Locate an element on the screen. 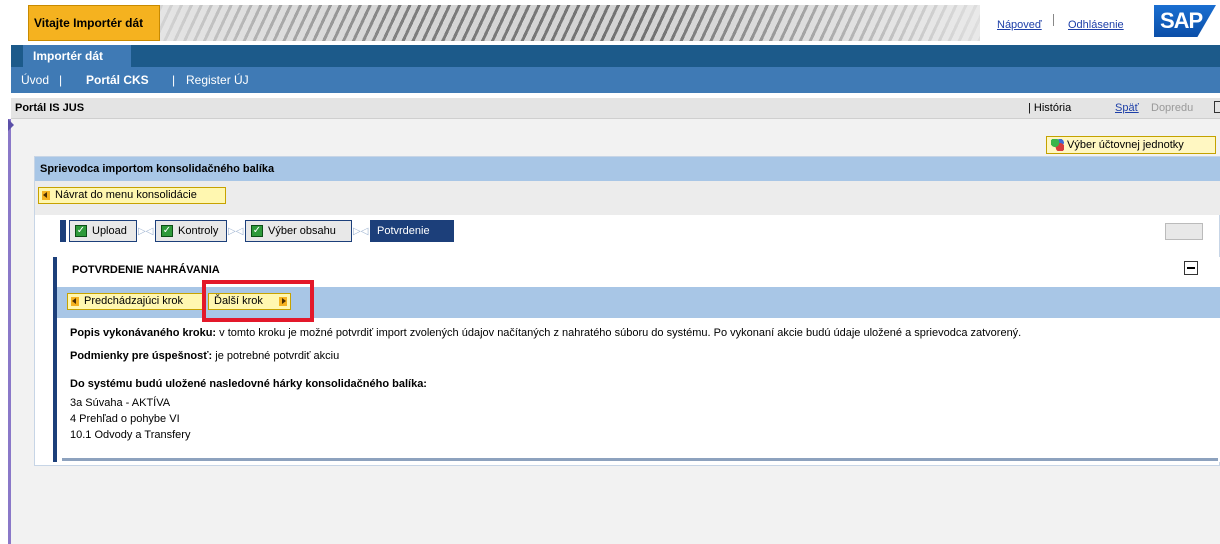 This screenshot has width=1220, height=544. back-to-menu-button: Návrat do menu konsolidácie is located at coordinates (132, 195).